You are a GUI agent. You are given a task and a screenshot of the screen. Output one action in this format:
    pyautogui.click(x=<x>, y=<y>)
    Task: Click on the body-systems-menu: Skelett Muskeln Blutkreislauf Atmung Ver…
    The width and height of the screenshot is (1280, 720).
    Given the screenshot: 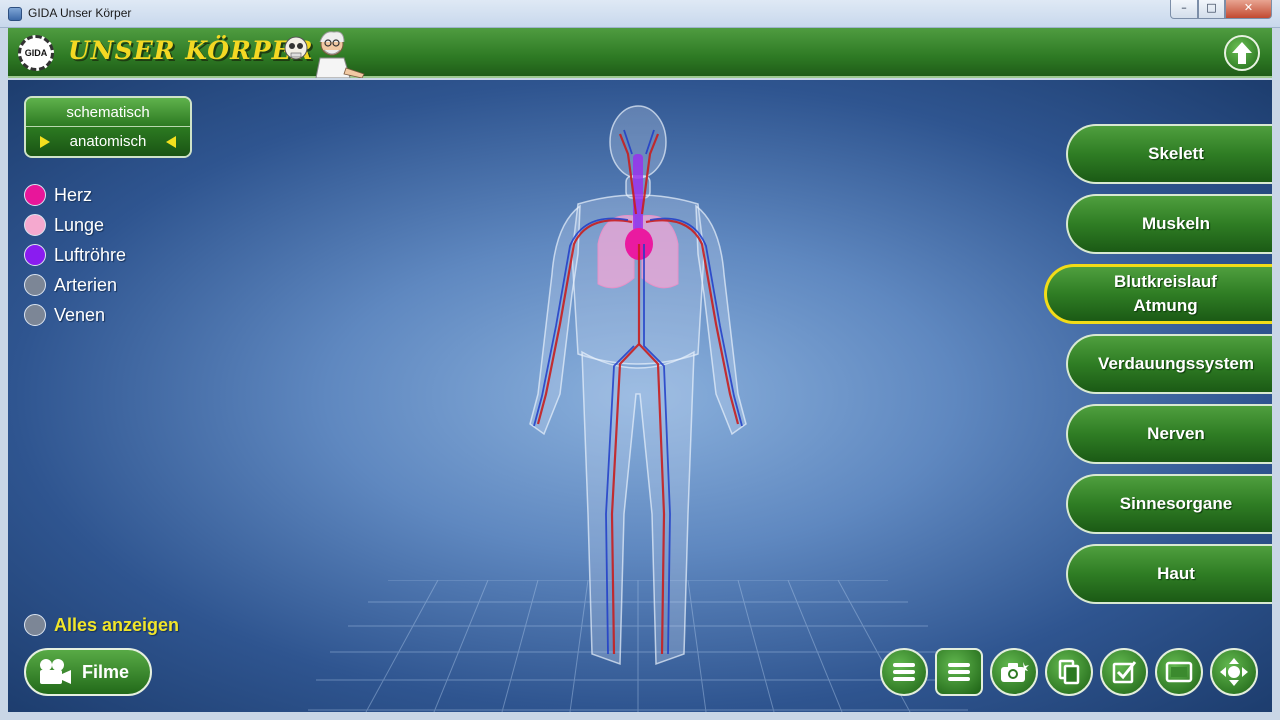 What is the action you would take?
    pyautogui.click(x=1158, y=369)
    